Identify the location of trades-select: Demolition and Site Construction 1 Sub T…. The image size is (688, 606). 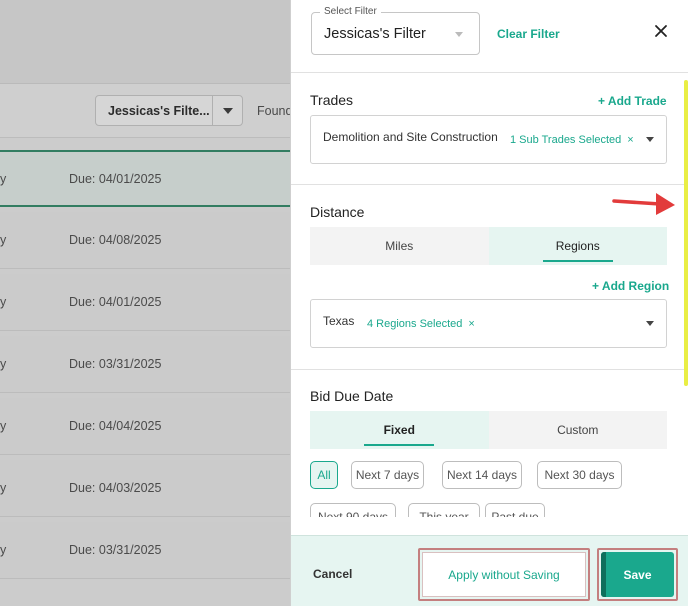
(488, 139).